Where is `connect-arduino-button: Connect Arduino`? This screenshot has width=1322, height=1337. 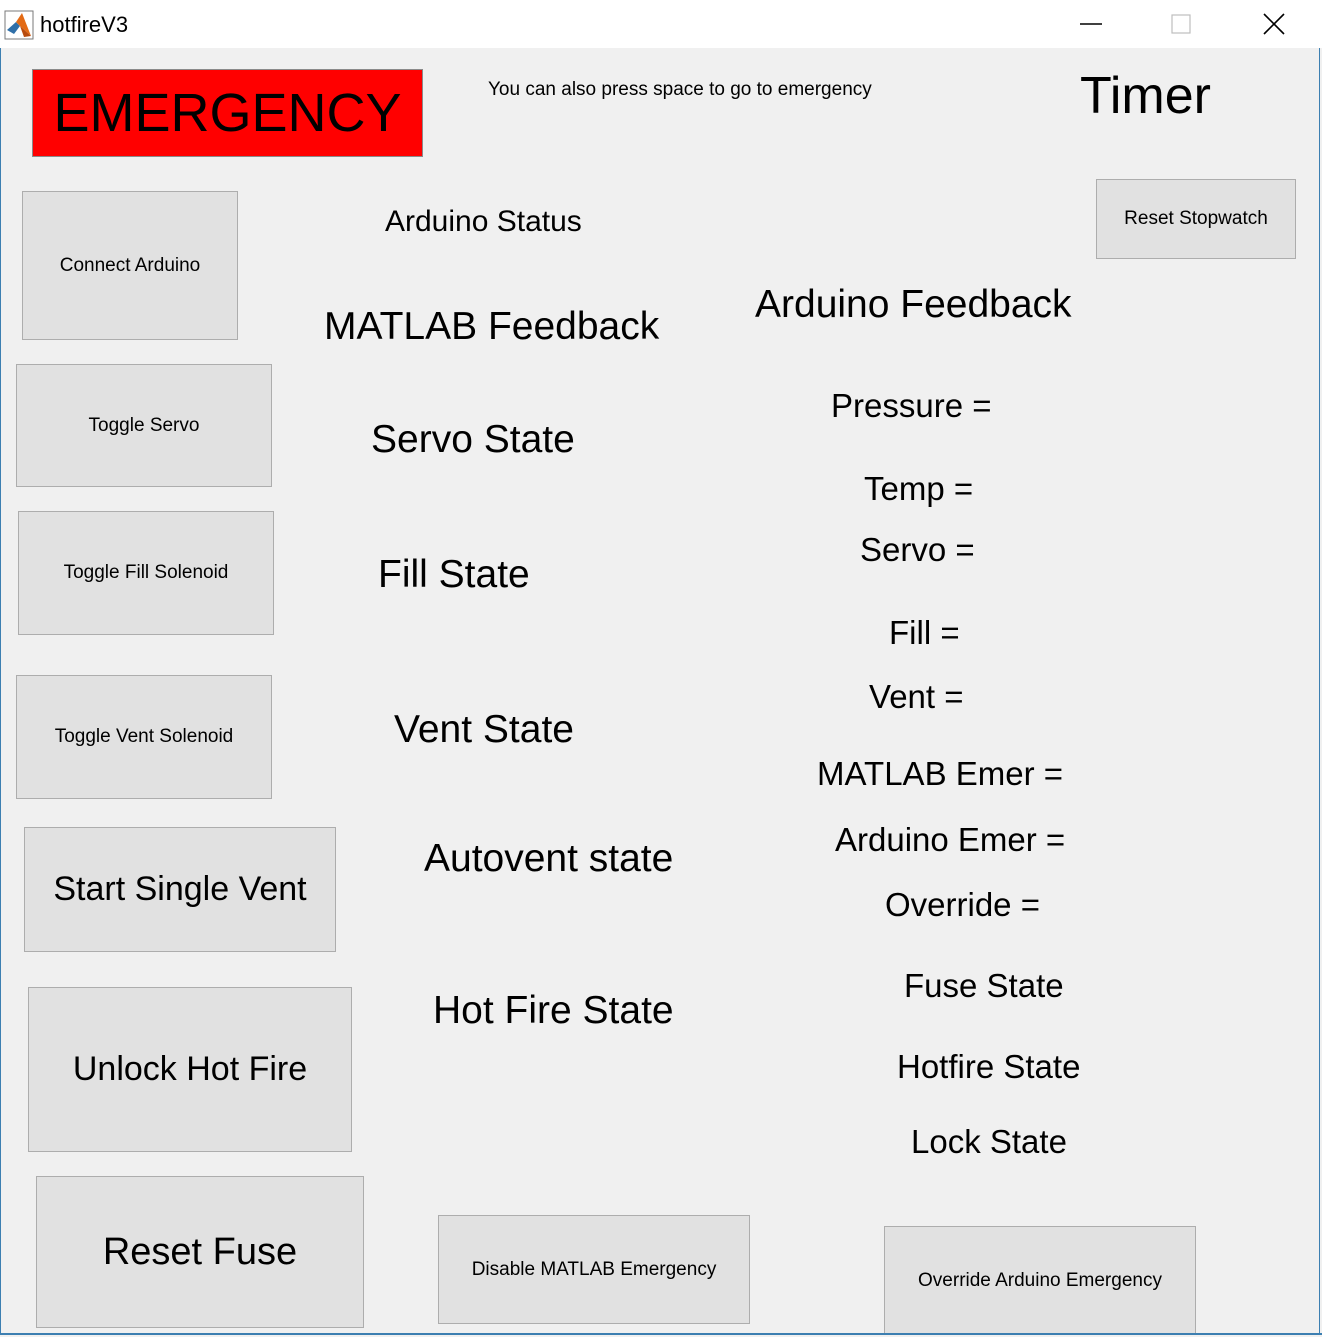 connect-arduino-button: Connect Arduino is located at coordinates (130, 265).